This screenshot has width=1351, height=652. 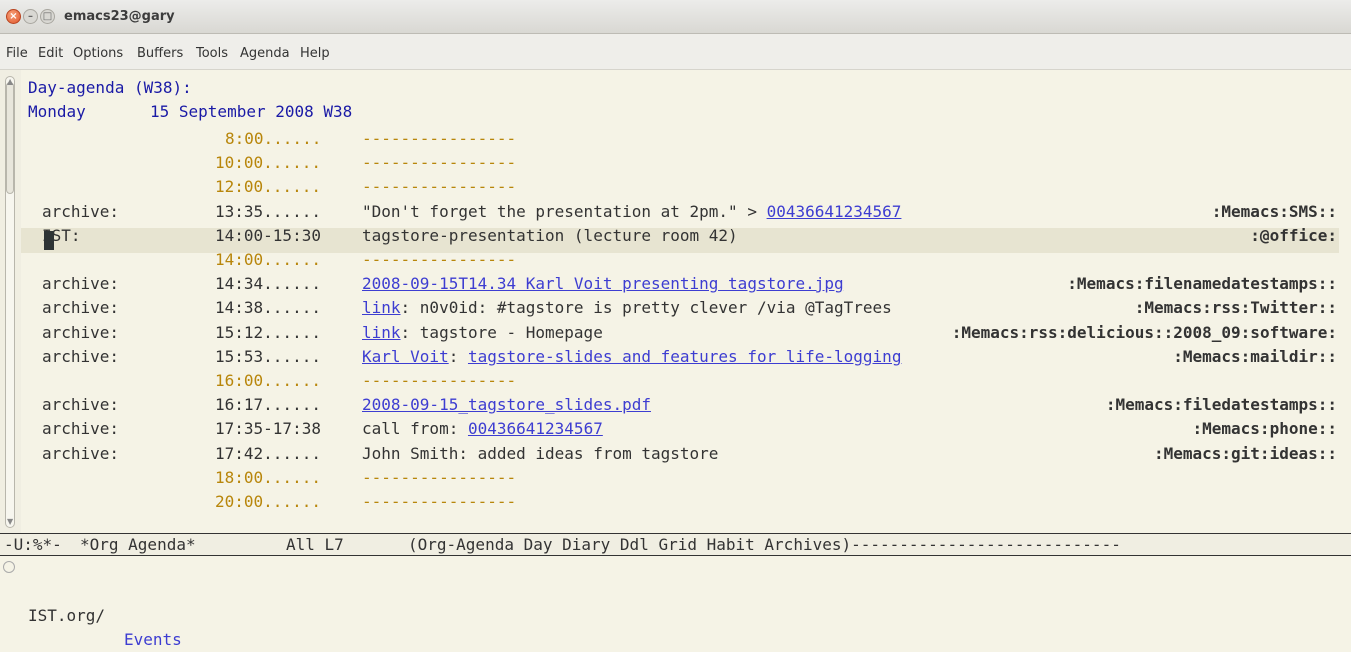 I want to click on text-cursor, so click(x=49, y=240).